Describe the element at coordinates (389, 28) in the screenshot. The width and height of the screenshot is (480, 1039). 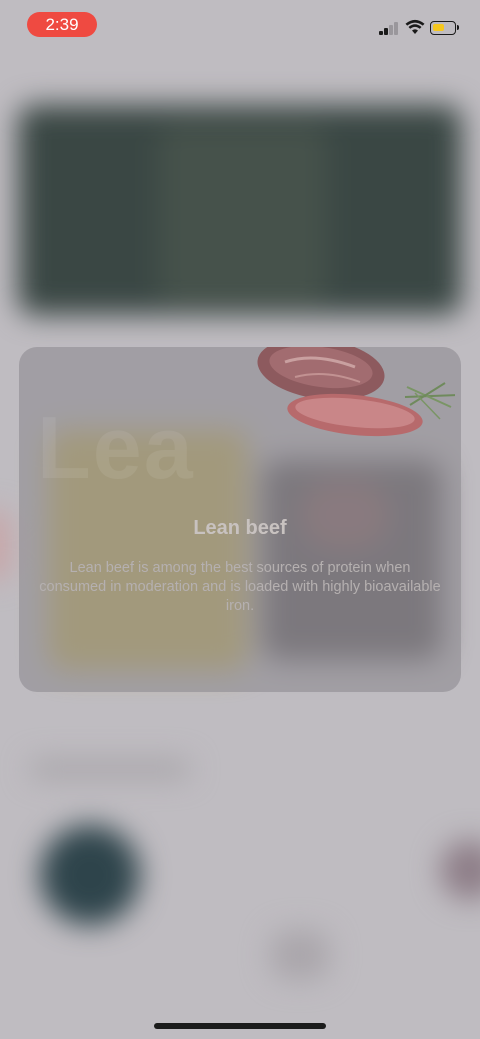
I see `signal-icon` at that location.